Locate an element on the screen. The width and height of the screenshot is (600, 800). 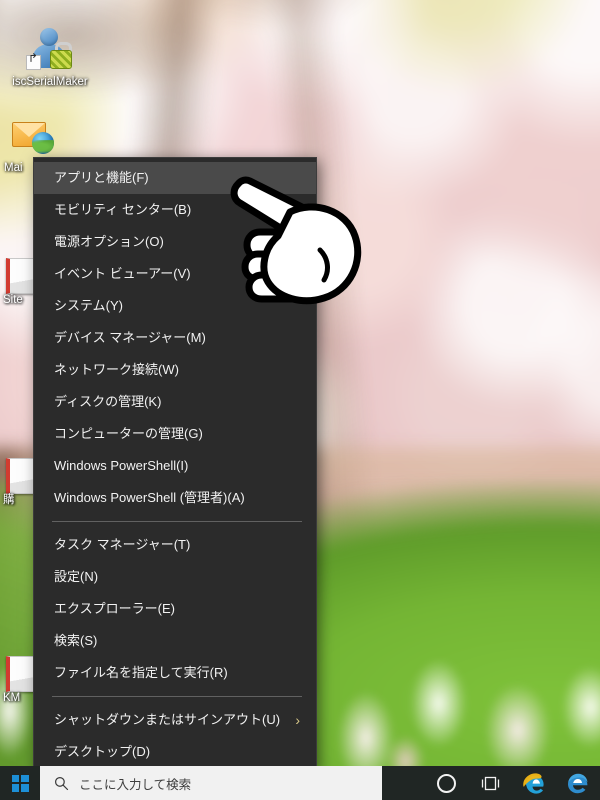
desktop-icon-label: iscSerialMaker is located at coordinates (50, 82).